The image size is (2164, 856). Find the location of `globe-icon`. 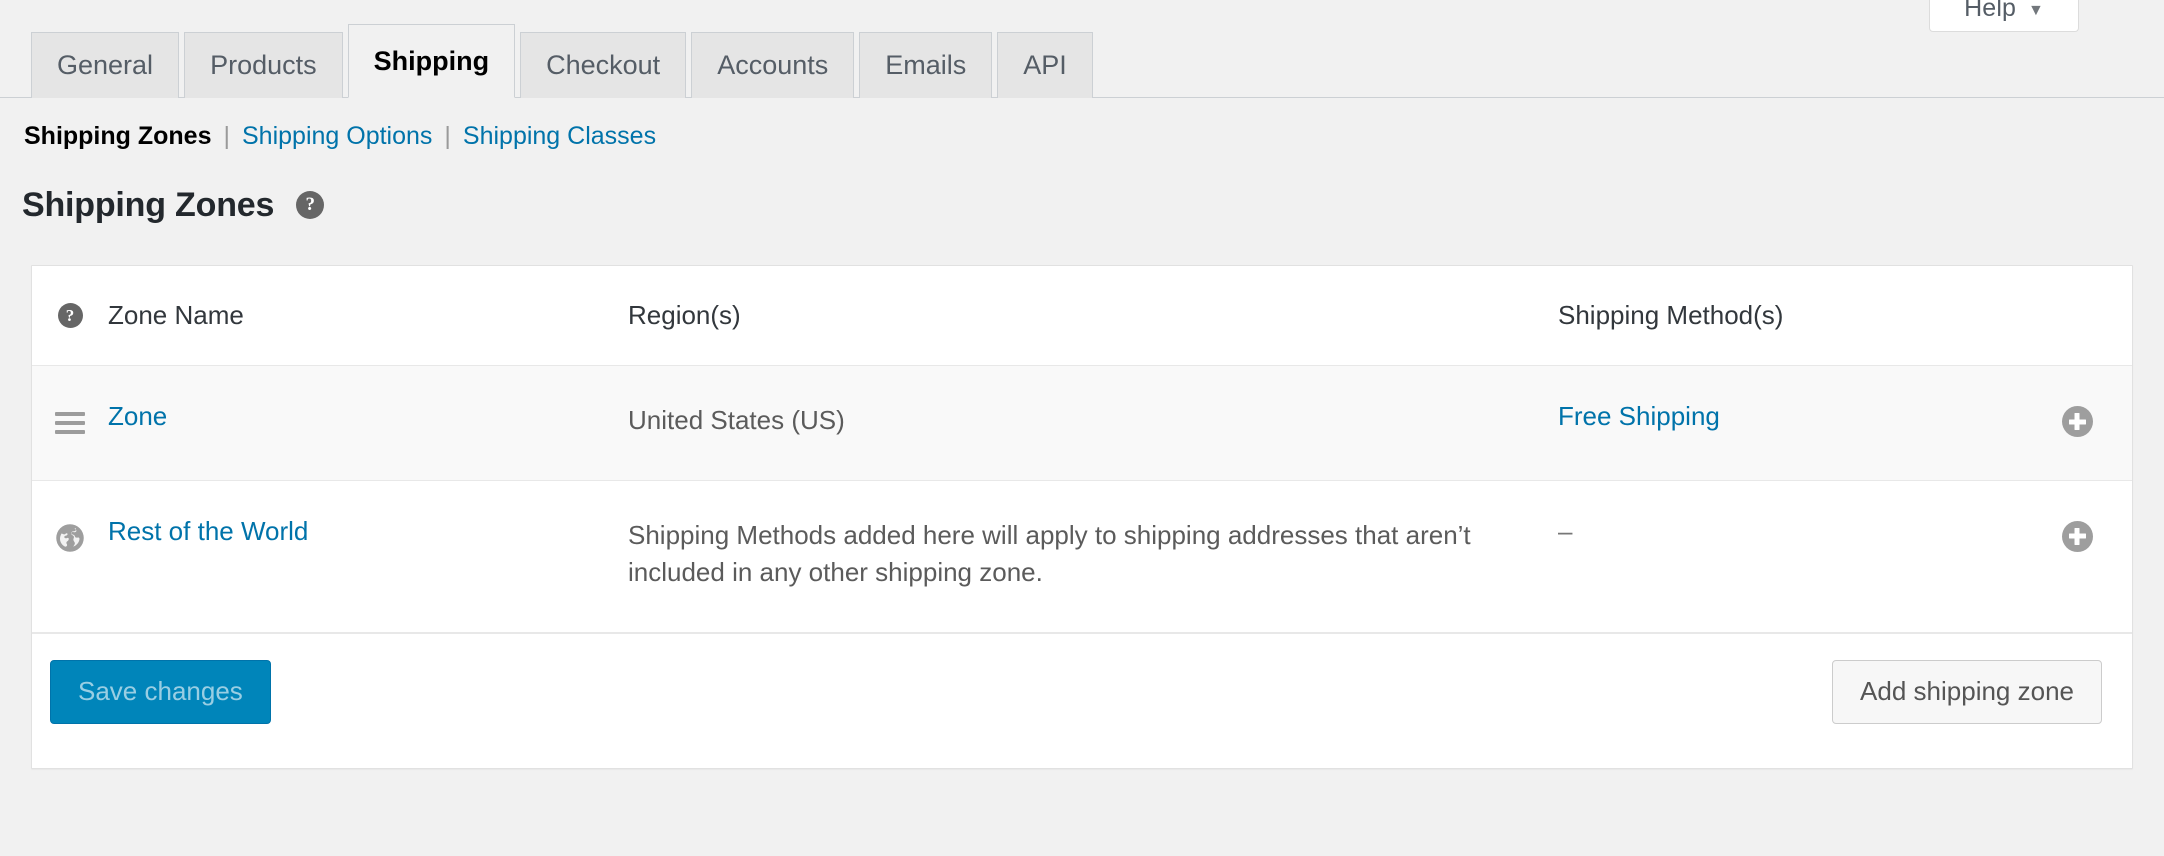

globe-icon is located at coordinates (70, 537).